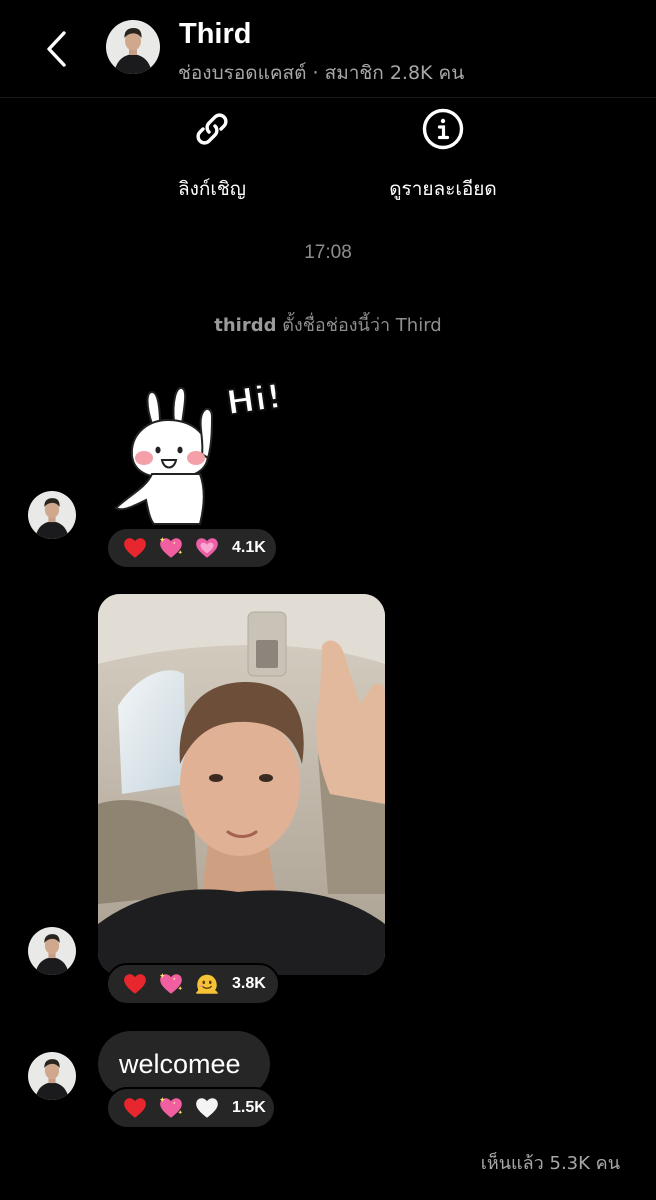 The width and height of the screenshot is (656, 1200). Describe the element at coordinates (191, 1108) in the screenshot. I see `reaction-bar: 1.5K` at that location.